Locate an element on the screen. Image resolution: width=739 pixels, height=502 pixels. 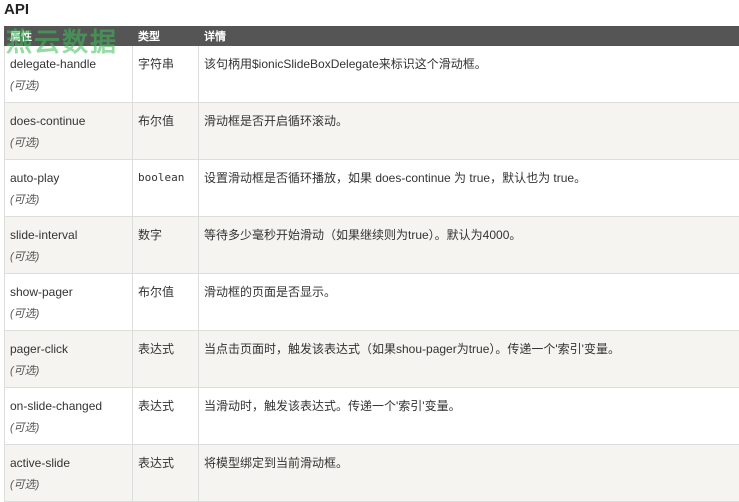
attr-cell: show-pager (可选) is located at coordinates (69, 302).